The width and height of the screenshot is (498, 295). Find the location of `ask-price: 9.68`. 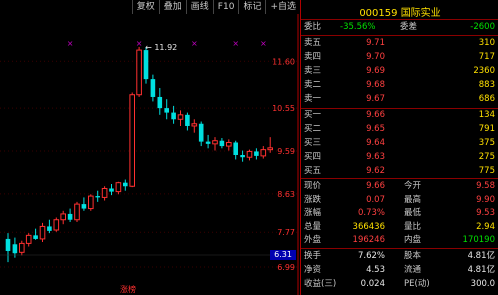

ask-price: 9.68 is located at coordinates (375, 85).